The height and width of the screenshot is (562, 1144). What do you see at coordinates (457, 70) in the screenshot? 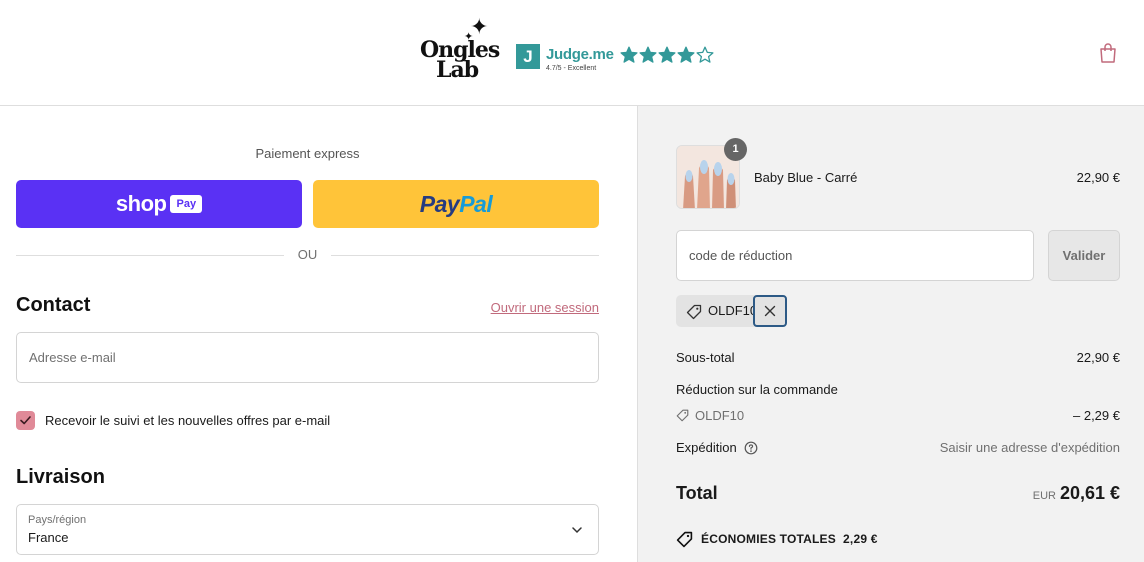
I see `logo-line2: Lab` at bounding box center [457, 70].